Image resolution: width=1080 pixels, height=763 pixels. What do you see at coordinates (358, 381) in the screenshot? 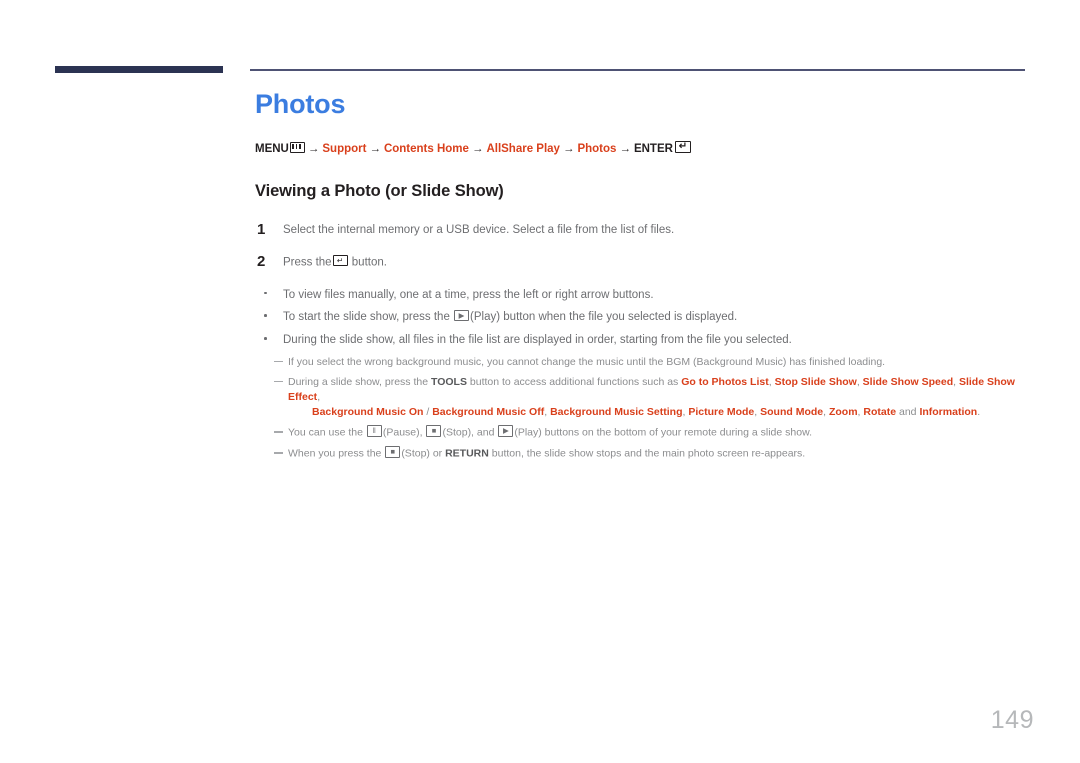
I see `note-lead: During a slide show, press the` at bounding box center [358, 381].